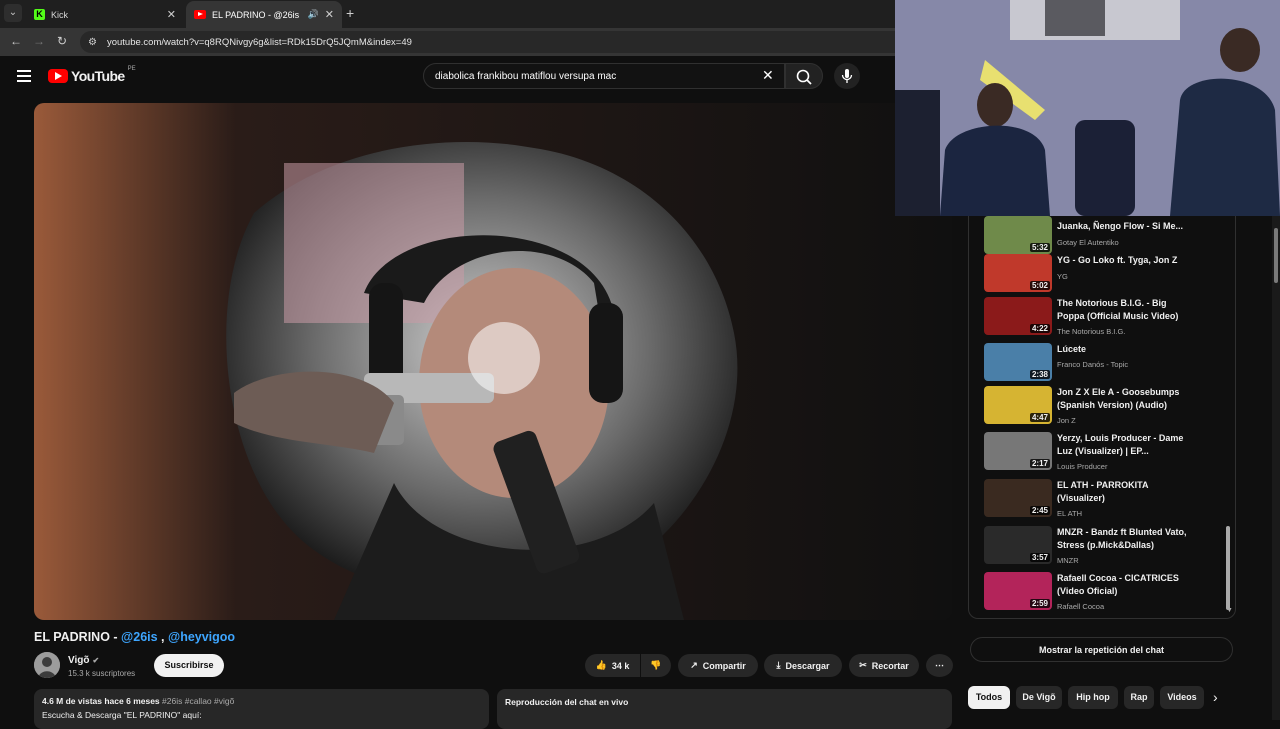  Describe the element at coordinates (92, 42) in the screenshot. I see `site-info-icon: ⚙` at that location.